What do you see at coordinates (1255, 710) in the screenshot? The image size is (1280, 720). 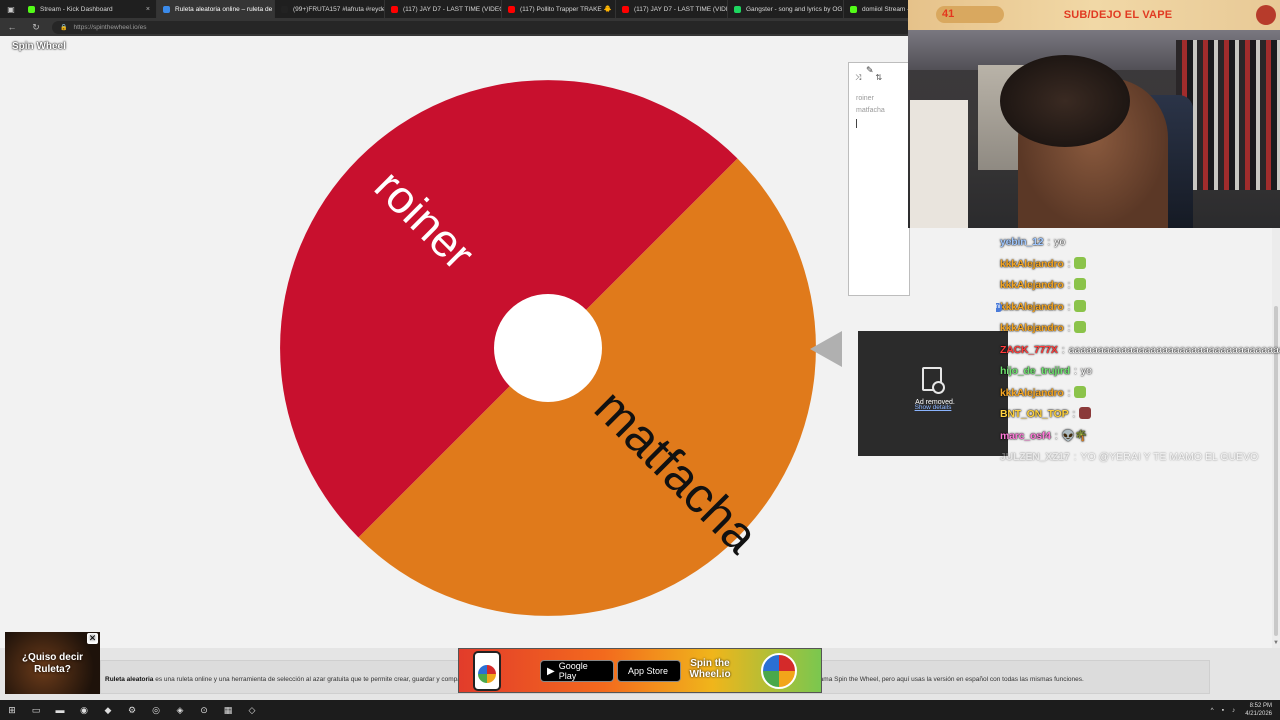 I see `clock: 8:52 PM 4/21/2026` at bounding box center [1255, 710].